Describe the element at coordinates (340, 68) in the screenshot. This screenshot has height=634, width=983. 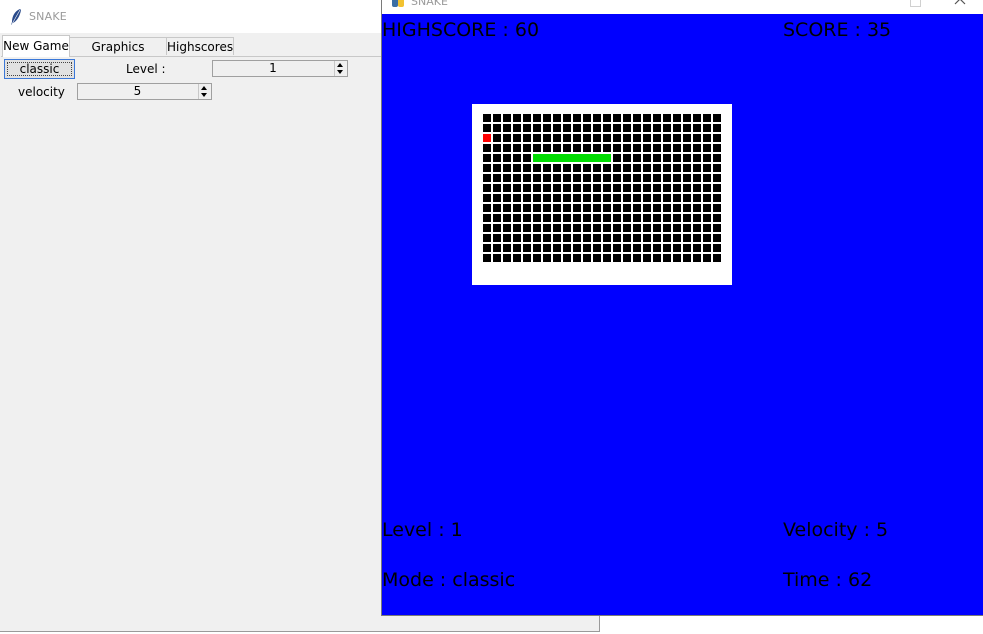
I see `level-spin-arrows` at that location.